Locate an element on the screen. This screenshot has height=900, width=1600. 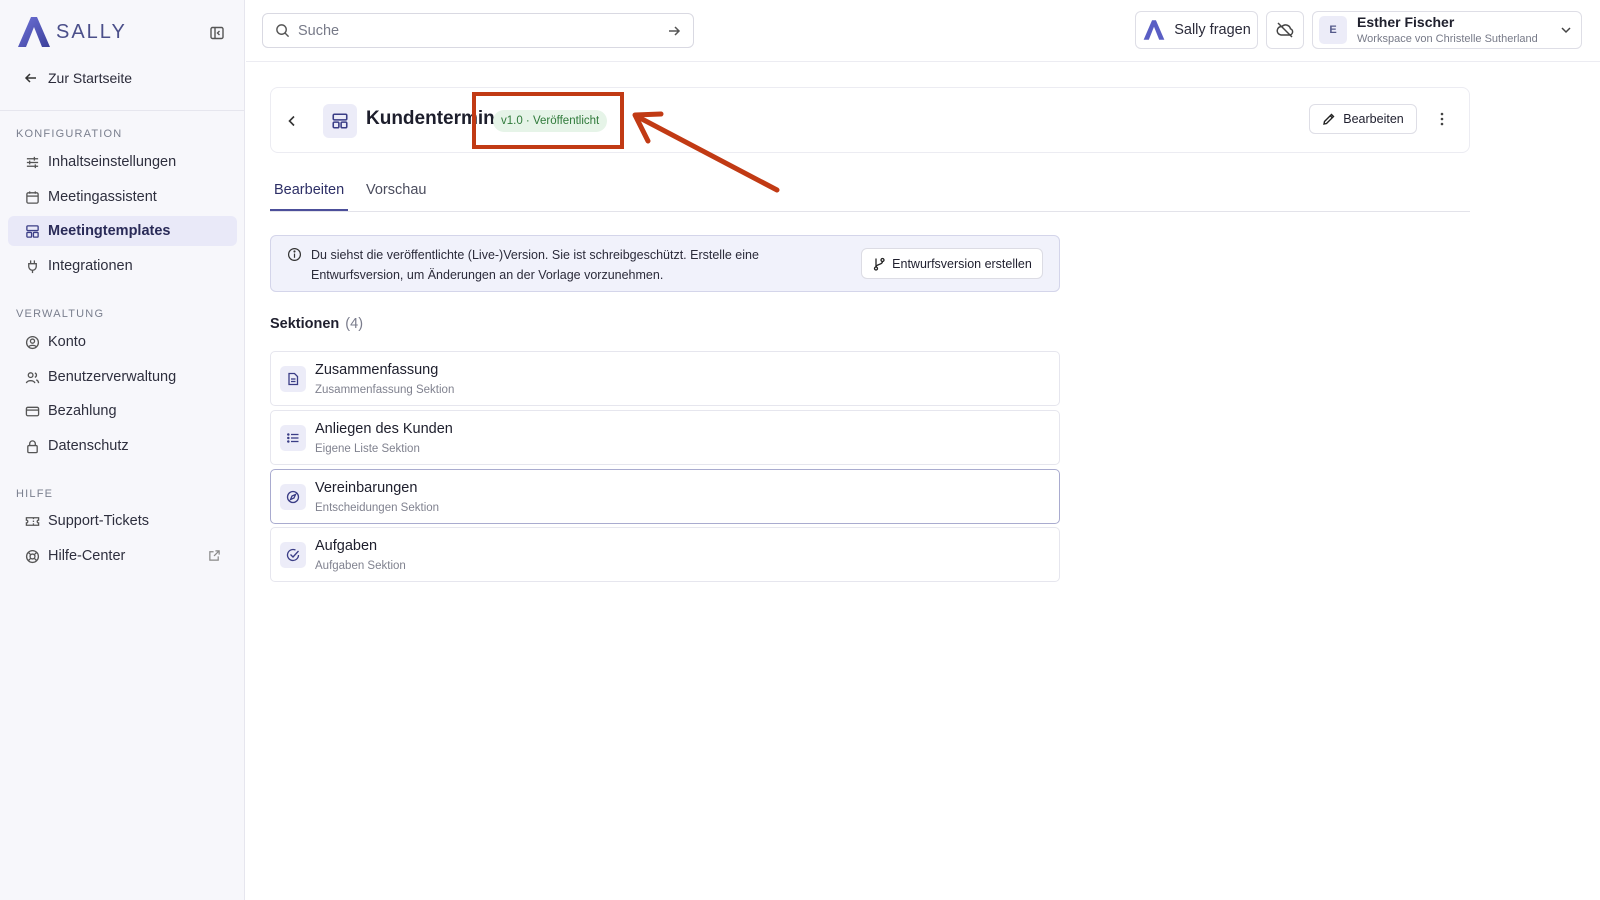
compass-icon is located at coordinates (293, 497).